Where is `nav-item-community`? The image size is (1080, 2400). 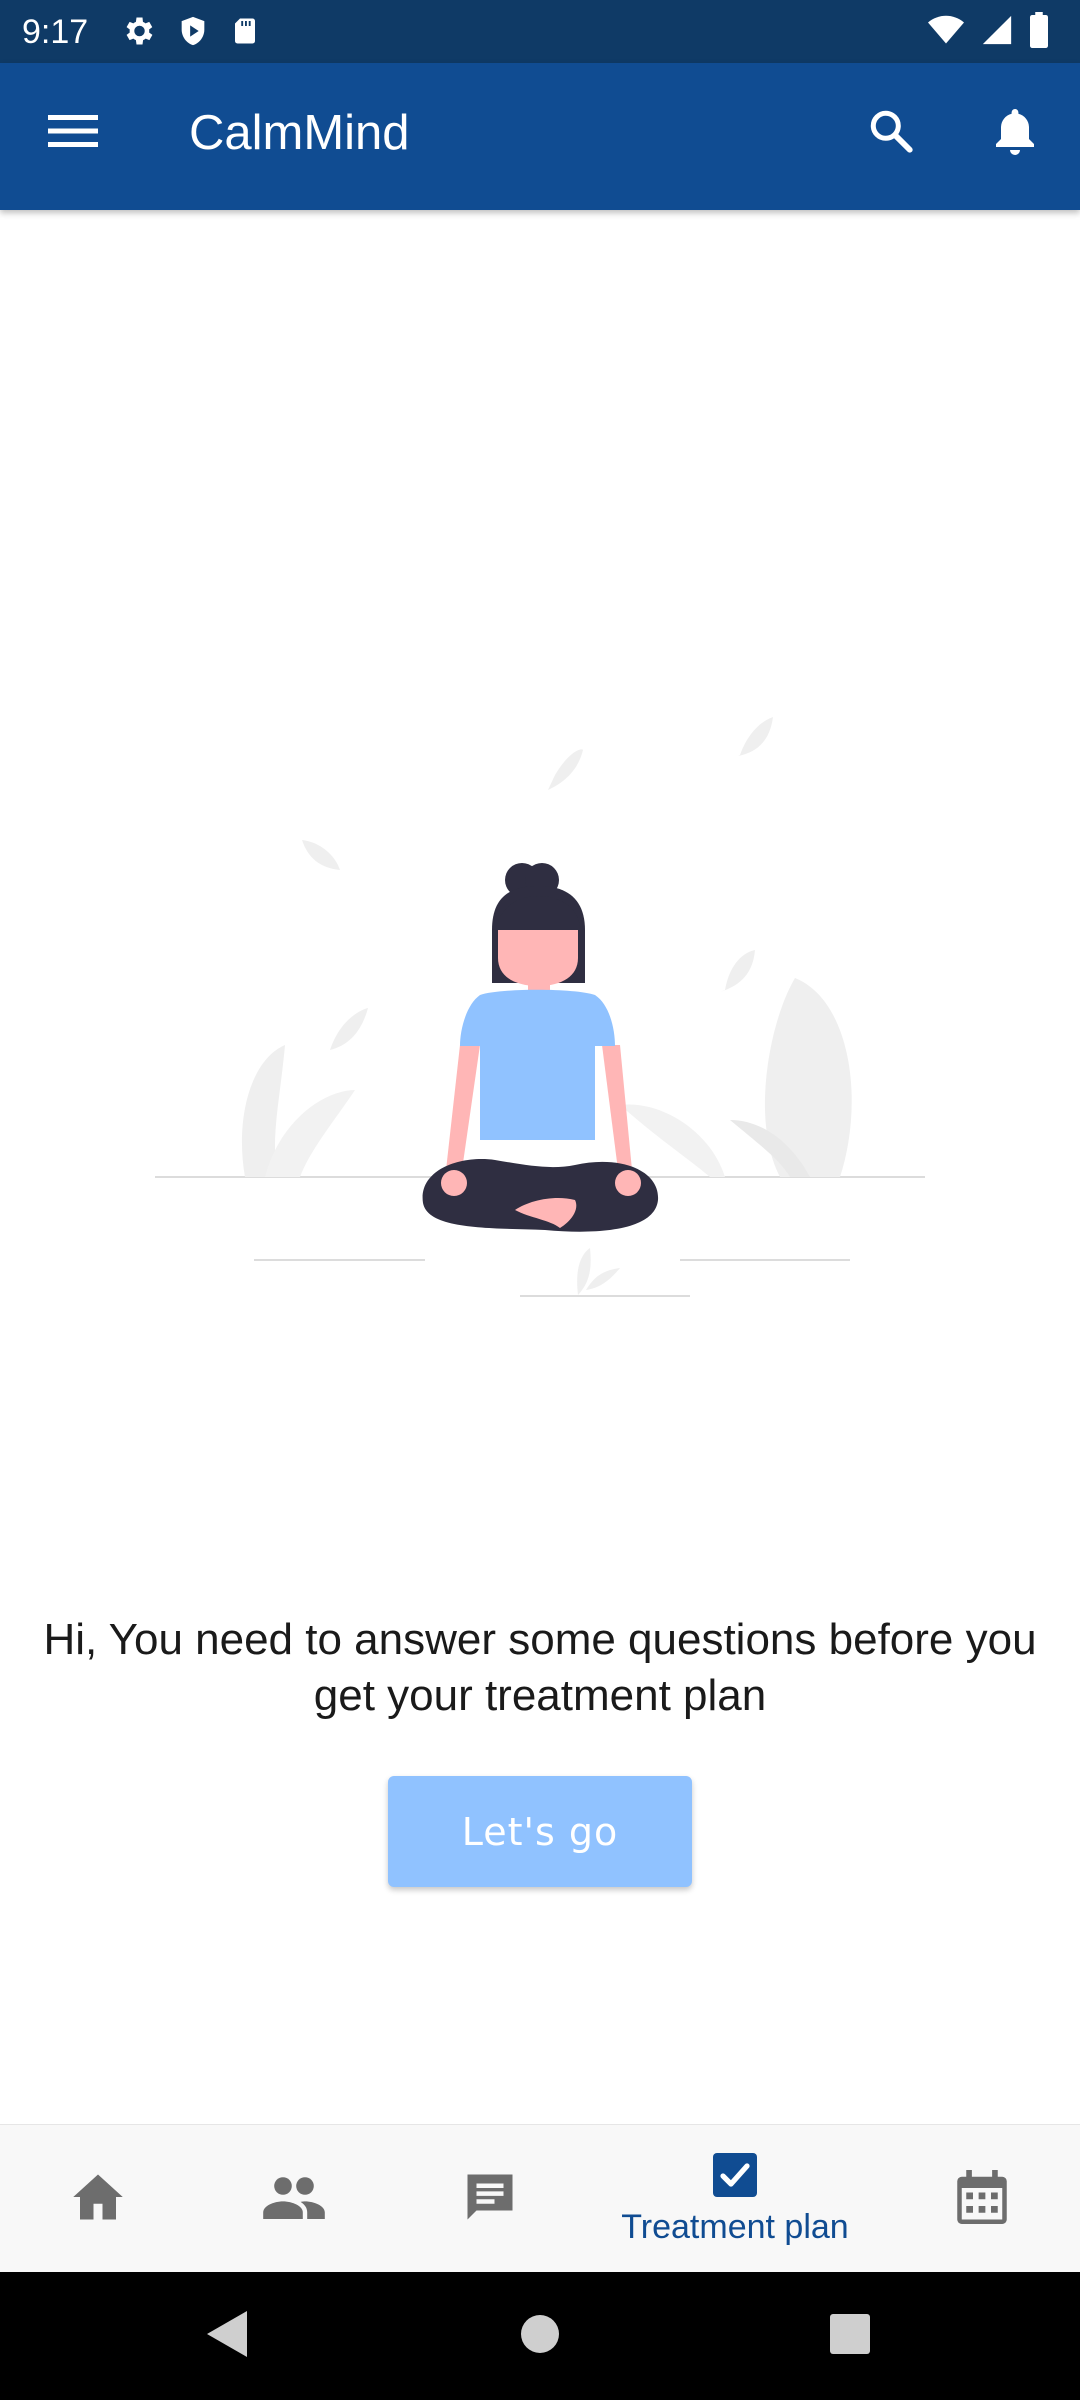 nav-item-community is located at coordinates (294, 2199).